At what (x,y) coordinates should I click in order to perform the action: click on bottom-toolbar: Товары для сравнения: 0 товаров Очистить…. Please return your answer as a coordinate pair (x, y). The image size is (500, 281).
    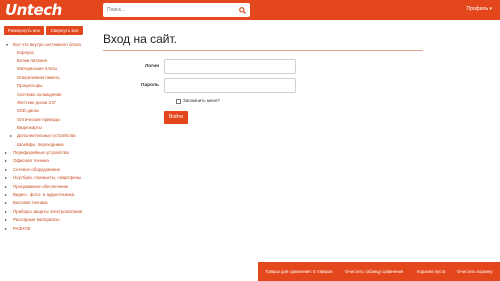
    Looking at the image, I should click on (379, 271).